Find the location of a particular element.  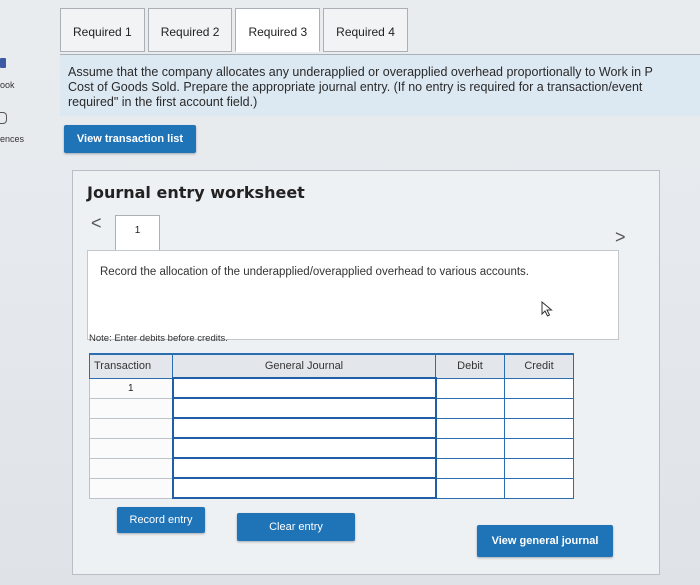

tab-required-4: Required 4 is located at coordinates (365, 30).